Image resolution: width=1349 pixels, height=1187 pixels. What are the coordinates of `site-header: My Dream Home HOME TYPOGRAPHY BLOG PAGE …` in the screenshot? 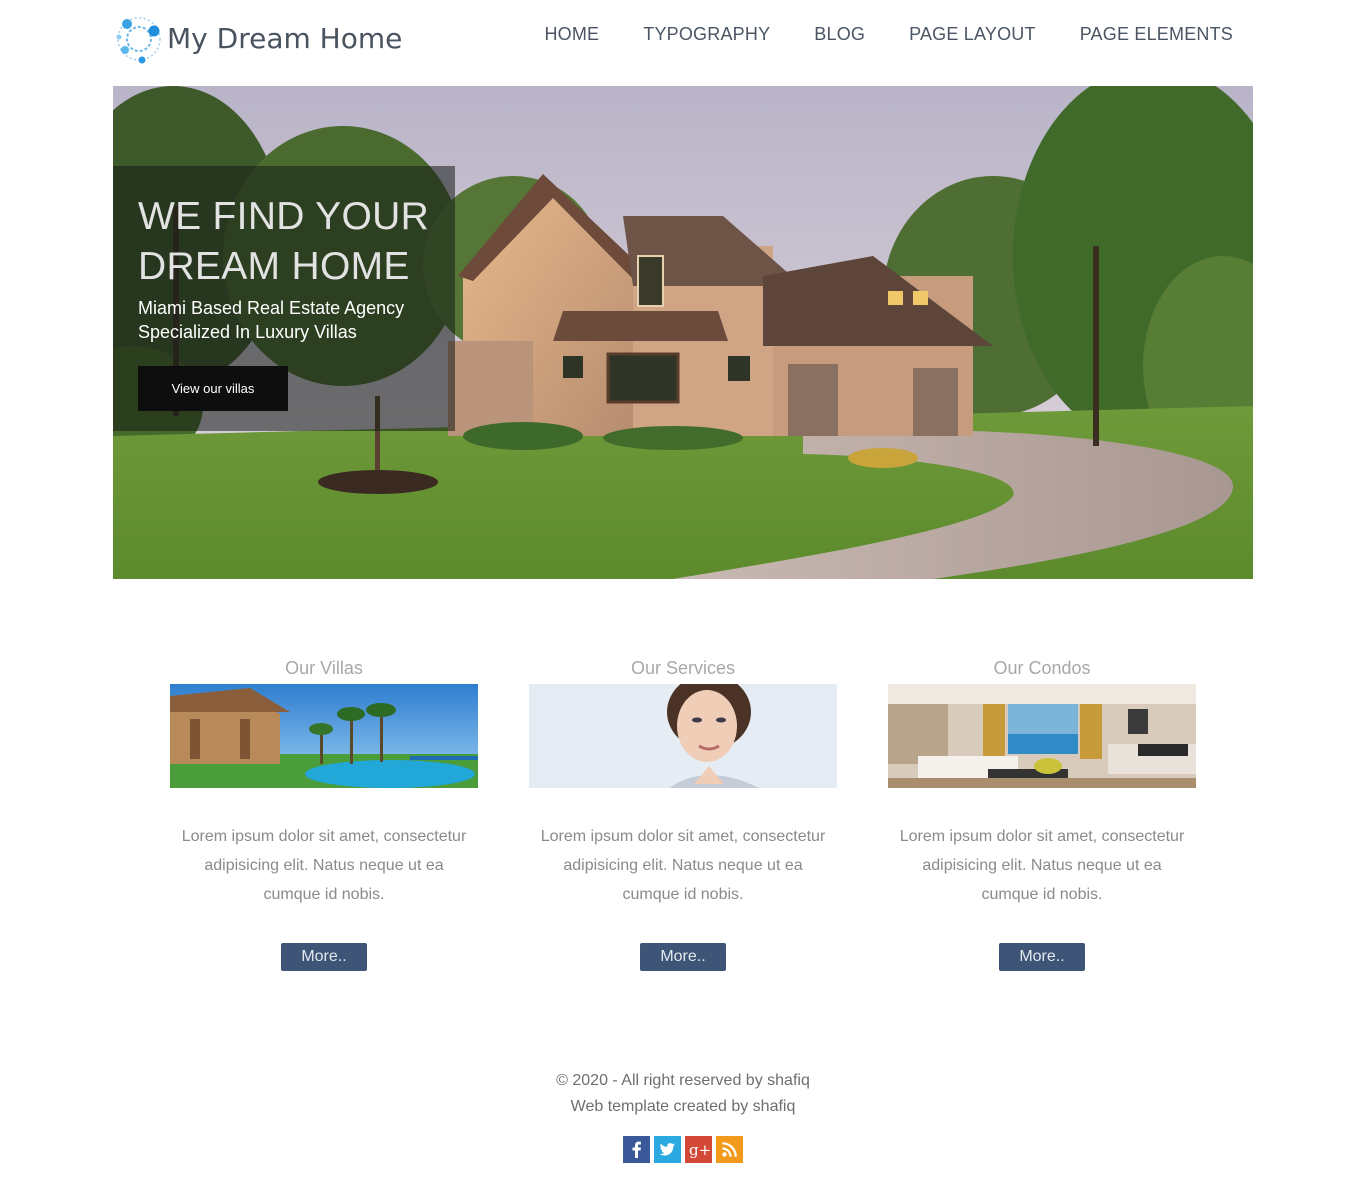 It's located at (674, 40).